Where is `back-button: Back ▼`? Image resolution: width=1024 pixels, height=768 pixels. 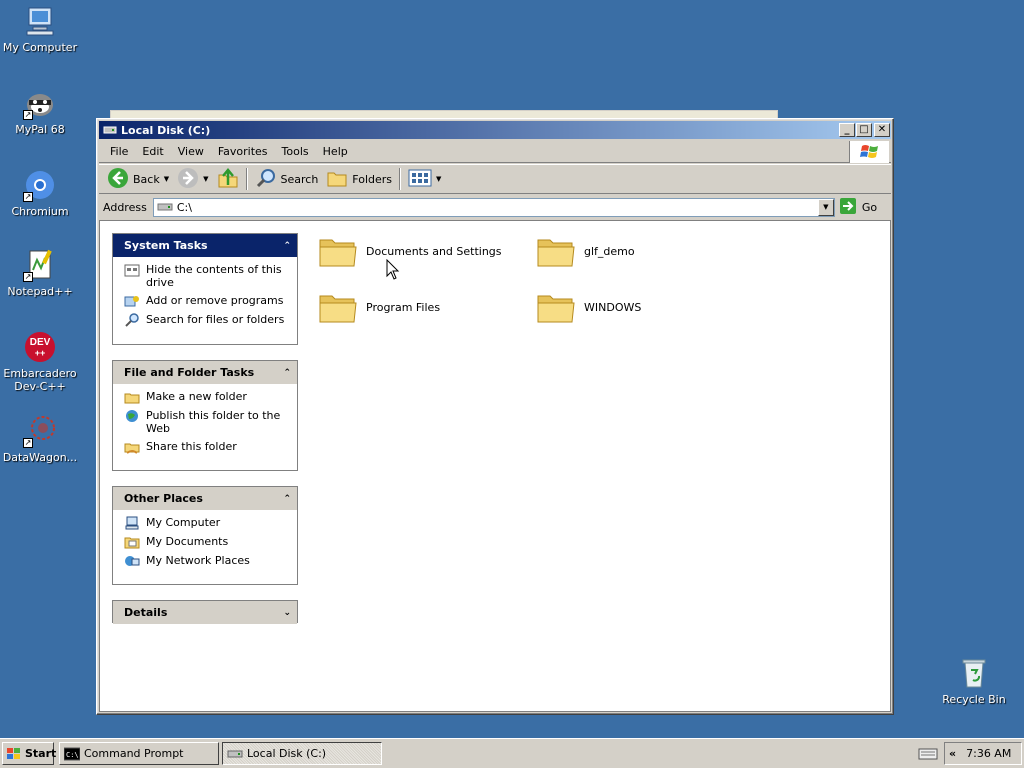
back-button: Back ▼ is located at coordinates (138, 179).